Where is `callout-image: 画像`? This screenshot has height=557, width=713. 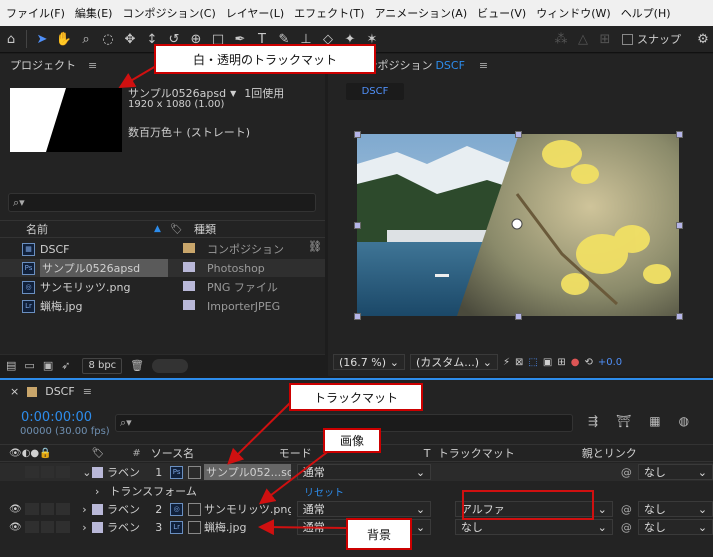
callout-image: 画像 is located at coordinates (352, 440).